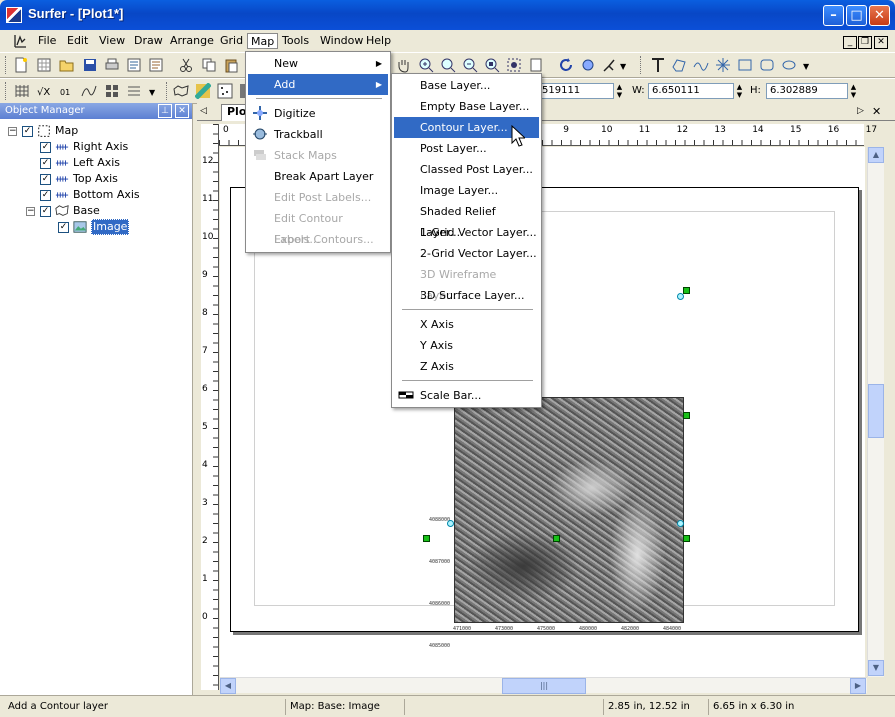  What do you see at coordinates (447, 15) in the screenshot?
I see `title-bar: Surfer - [Plot1*] – □ ✕` at bounding box center [447, 15].